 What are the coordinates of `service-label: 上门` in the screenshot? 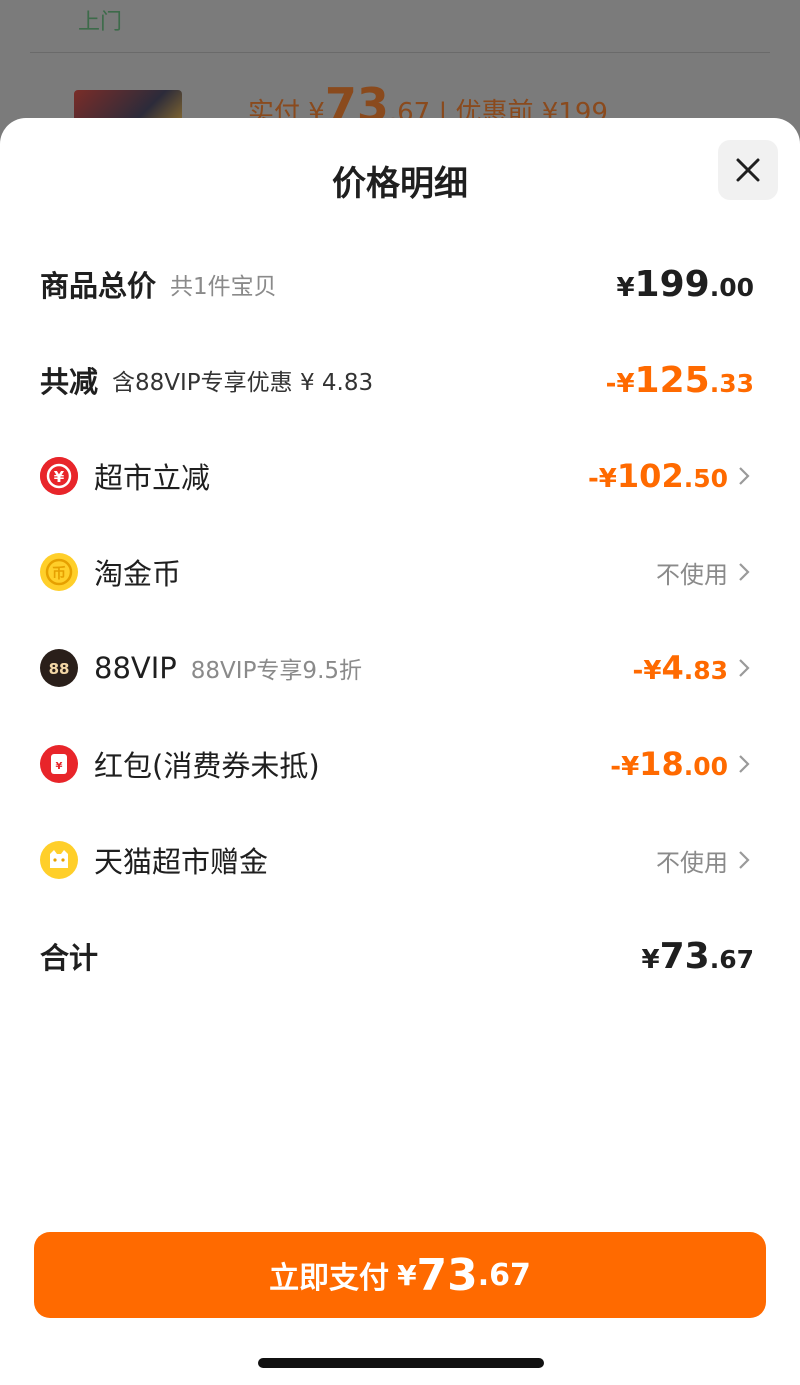 It's located at (100, 22).